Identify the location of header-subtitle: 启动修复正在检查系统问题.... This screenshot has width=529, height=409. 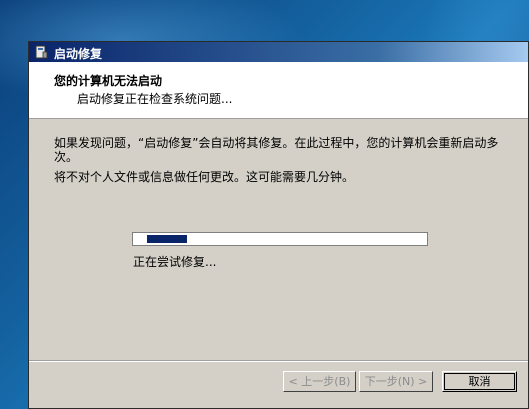
(155, 99).